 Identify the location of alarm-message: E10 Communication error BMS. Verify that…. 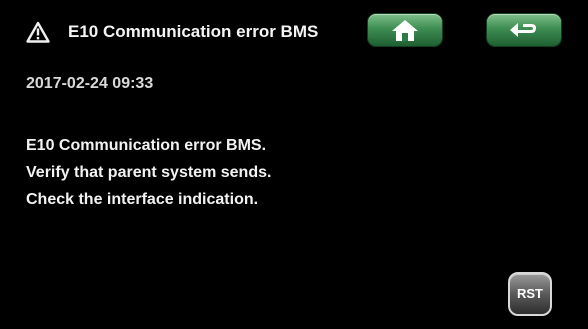
(148, 172).